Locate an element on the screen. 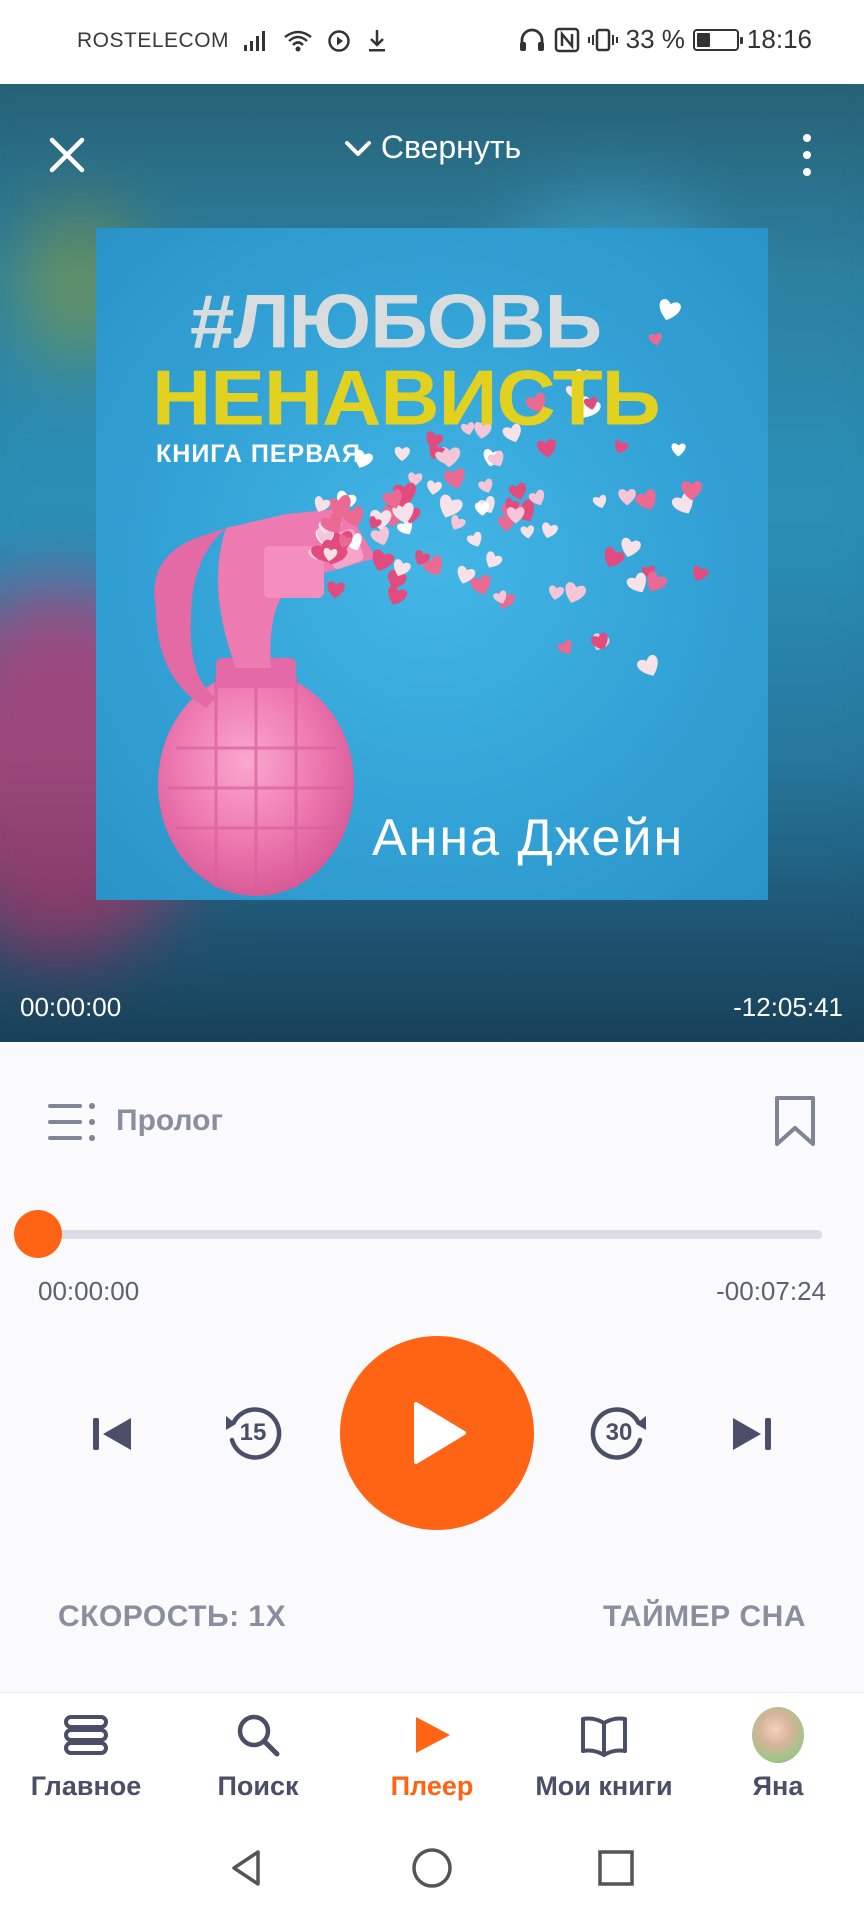 Image resolution: width=864 pixels, height=1920 pixels. chapter-title: Пролог is located at coordinates (169, 1121).